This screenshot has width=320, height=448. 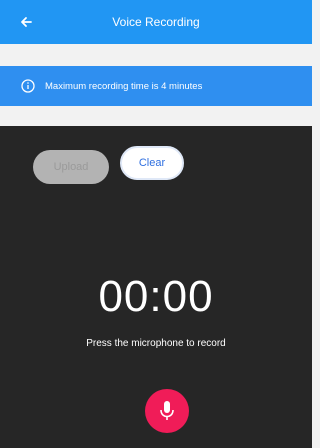 I want to click on page-title: Voice Recording, so click(x=156, y=22).